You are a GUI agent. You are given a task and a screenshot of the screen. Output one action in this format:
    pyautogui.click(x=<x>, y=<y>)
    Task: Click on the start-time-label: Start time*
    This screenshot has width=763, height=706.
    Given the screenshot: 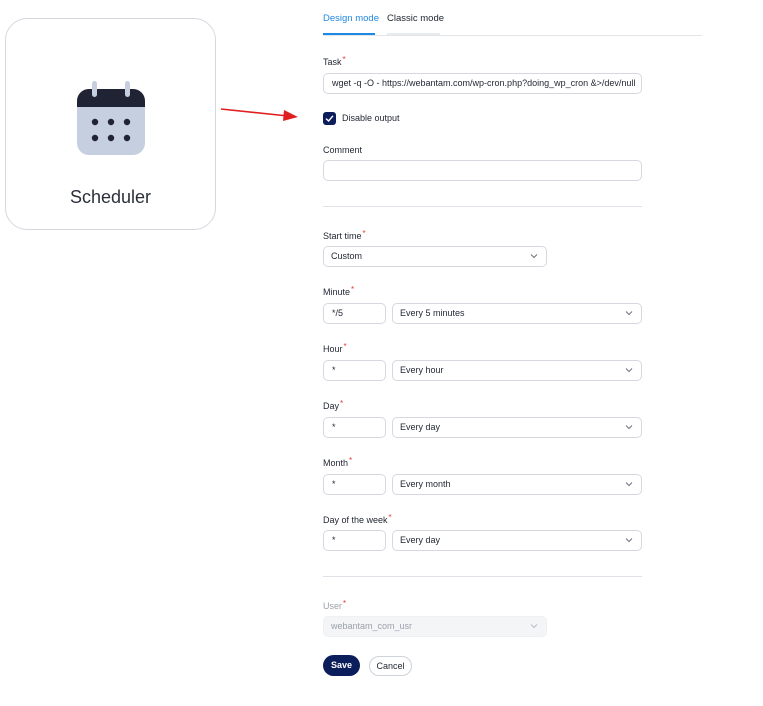 What is the action you would take?
    pyautogui.click(x=344, y=235)
    